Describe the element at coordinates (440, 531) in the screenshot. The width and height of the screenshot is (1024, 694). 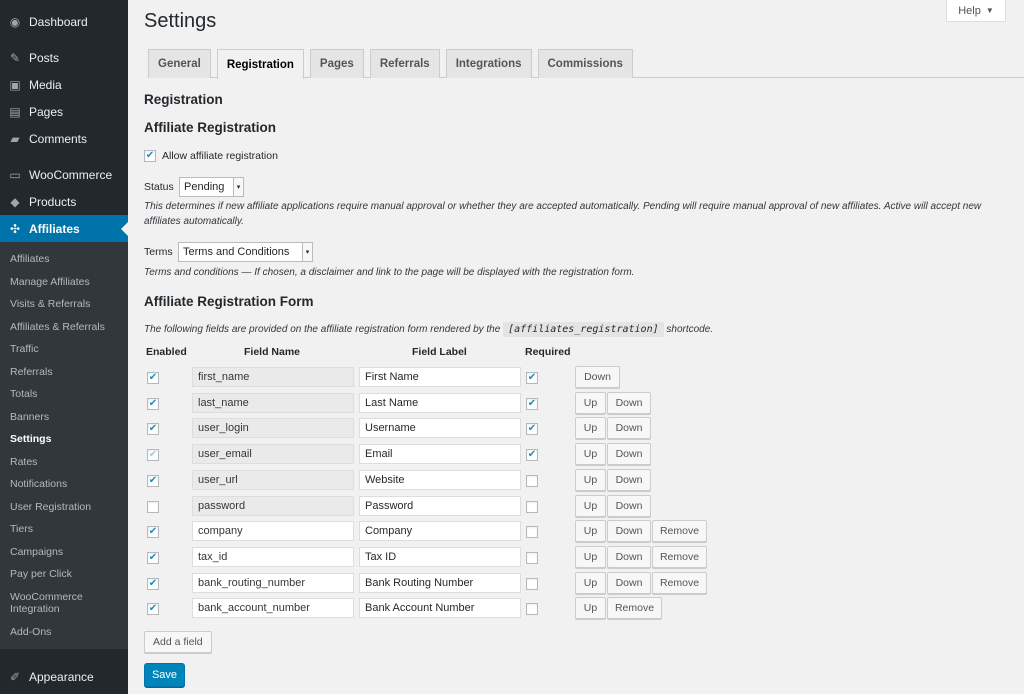
I see `field-label-input: Company` at that location.